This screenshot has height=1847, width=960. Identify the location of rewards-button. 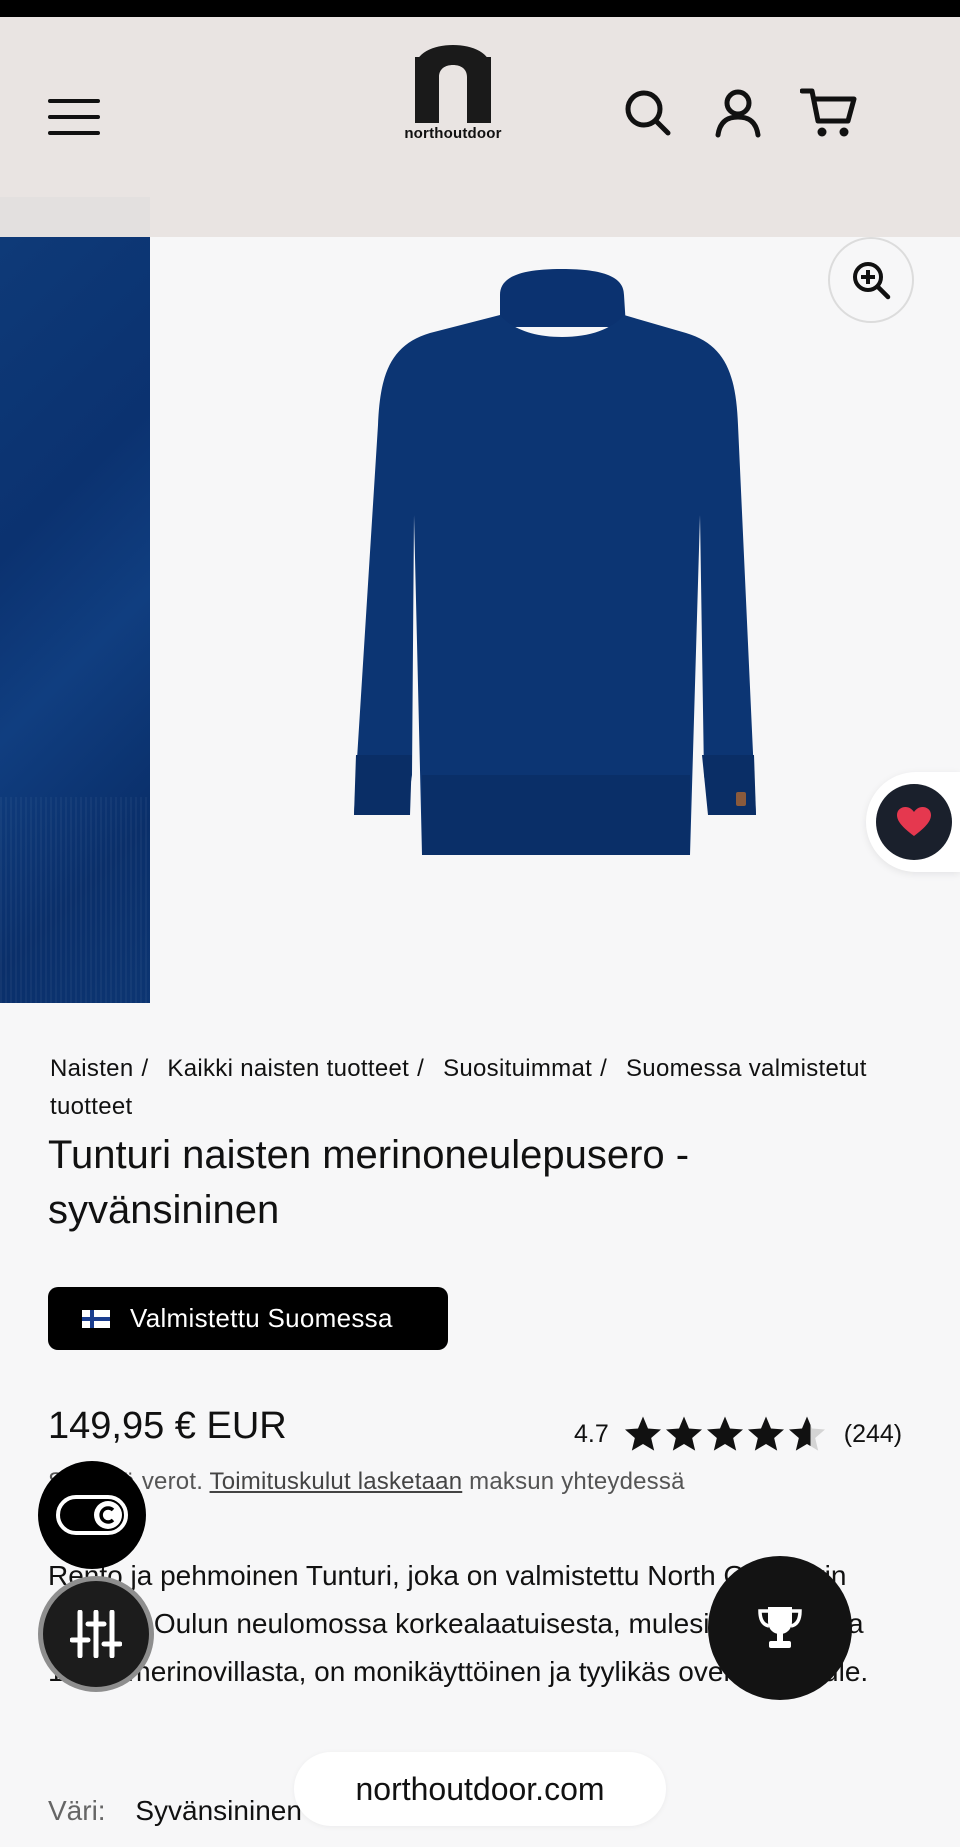
(780, 1628).